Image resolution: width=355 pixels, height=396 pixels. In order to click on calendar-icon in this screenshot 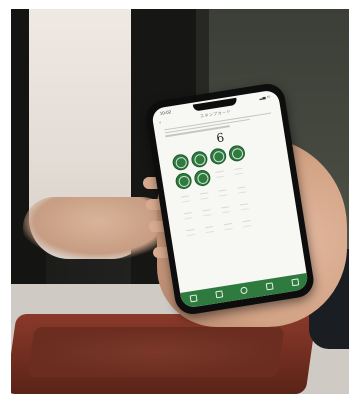, I will do `click(269, 286)`.